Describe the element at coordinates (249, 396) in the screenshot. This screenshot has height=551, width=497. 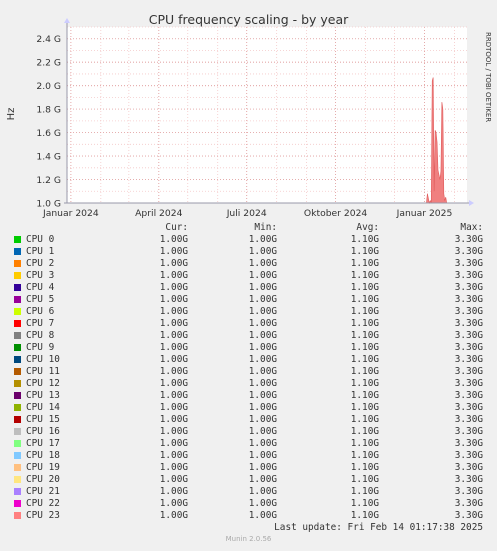
I see `legend-row: CPU 13 1.00G 1.00G 1.10G 3.30G` at that location.